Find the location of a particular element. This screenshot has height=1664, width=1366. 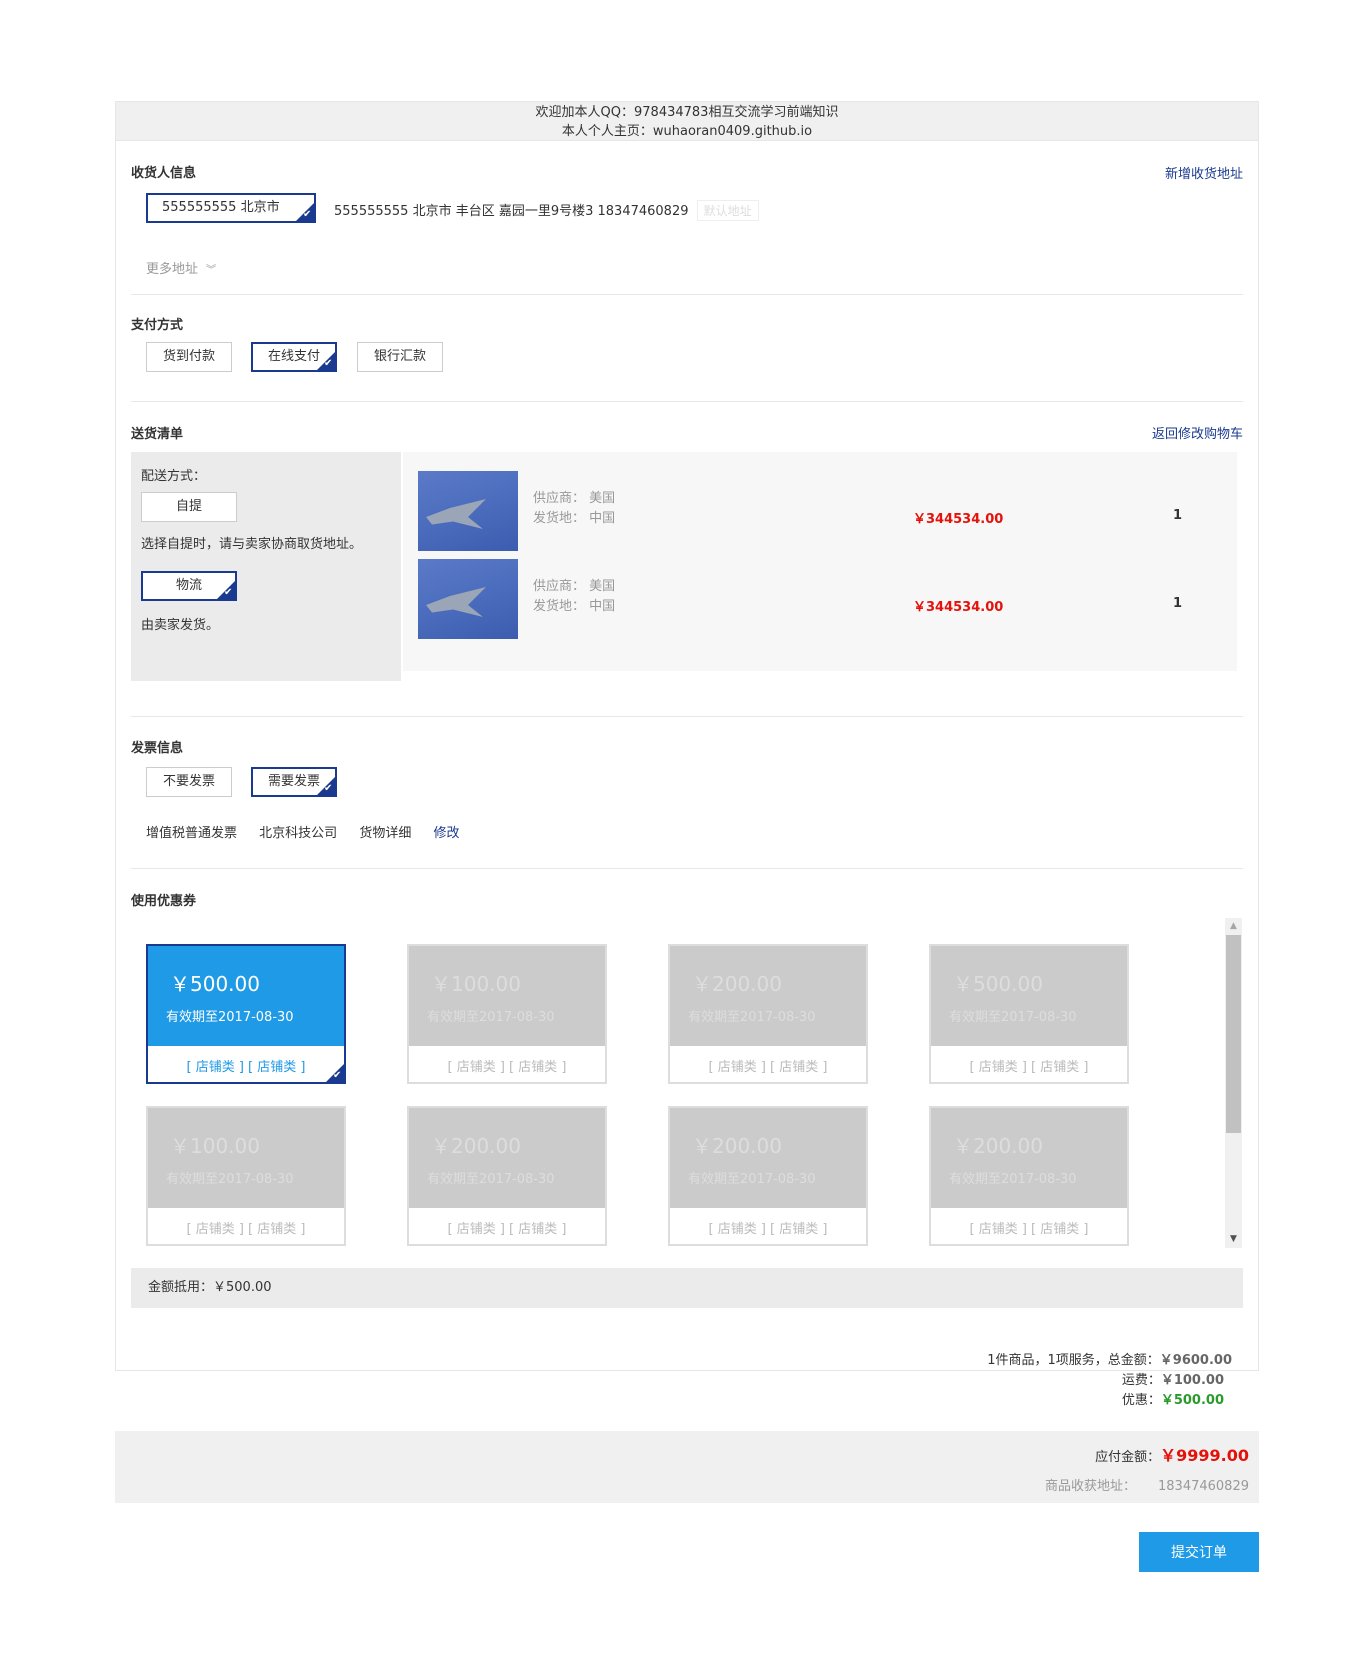

notice-line-2: 本人个人主页：wuhaoran0409.github.io is located at coordinates (687, 131).